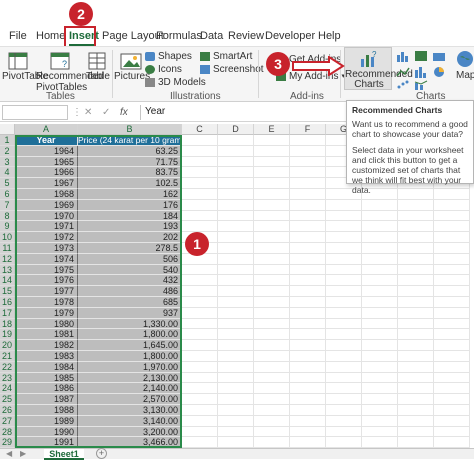  What do you see at coordinates (179, 38) in the screenshot?
I see `tab-formulas: Formulas` at bounding box center [179, 38].